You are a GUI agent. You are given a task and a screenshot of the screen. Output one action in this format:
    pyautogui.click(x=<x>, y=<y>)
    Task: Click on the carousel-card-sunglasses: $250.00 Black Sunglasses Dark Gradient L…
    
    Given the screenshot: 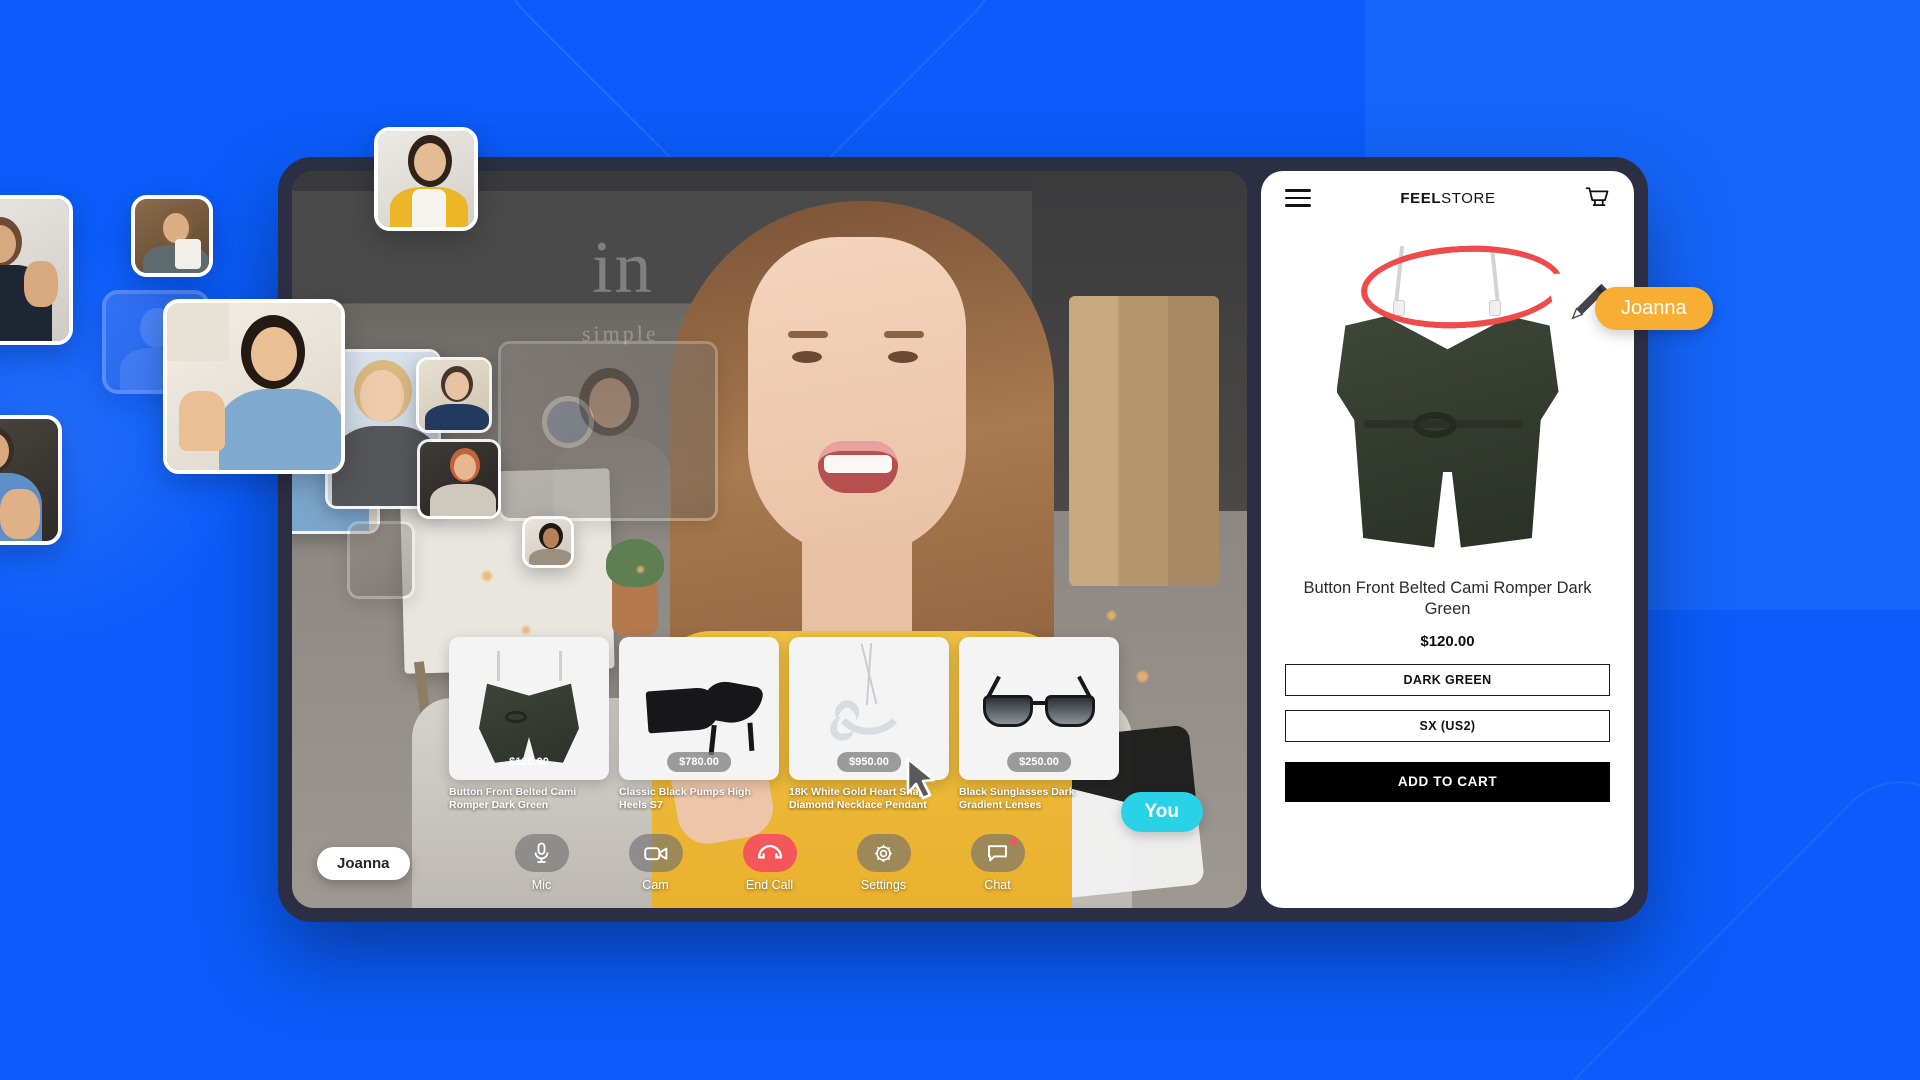 What is the action you would take?
    pyautogui.click(x=1039, y=724)
    